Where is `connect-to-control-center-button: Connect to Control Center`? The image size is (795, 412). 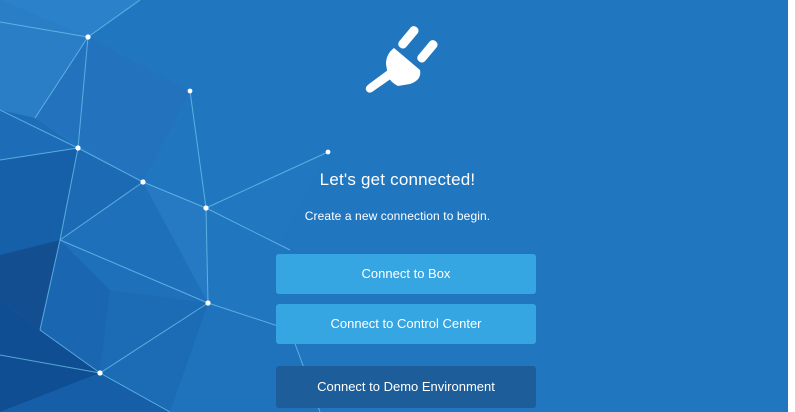 connect-to-control-center-button: Connect to Control Center is located at coordinates (406, 324).